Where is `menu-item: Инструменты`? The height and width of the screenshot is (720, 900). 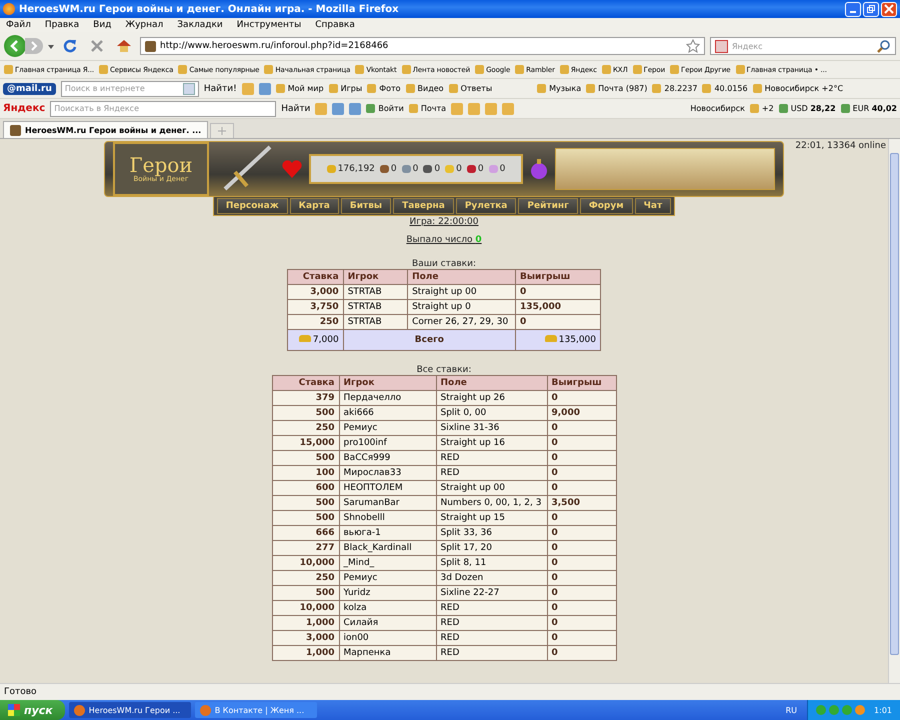
menu-item: Инструменты is located at coordinates (269, 25).